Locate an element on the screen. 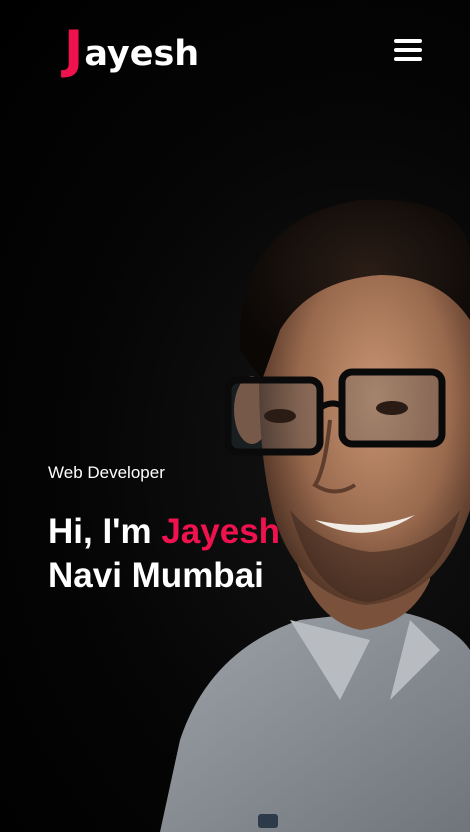 The height and width of the screenshot is (832, 470). site-logo: J ayesh is located at coordinates (131, 50).